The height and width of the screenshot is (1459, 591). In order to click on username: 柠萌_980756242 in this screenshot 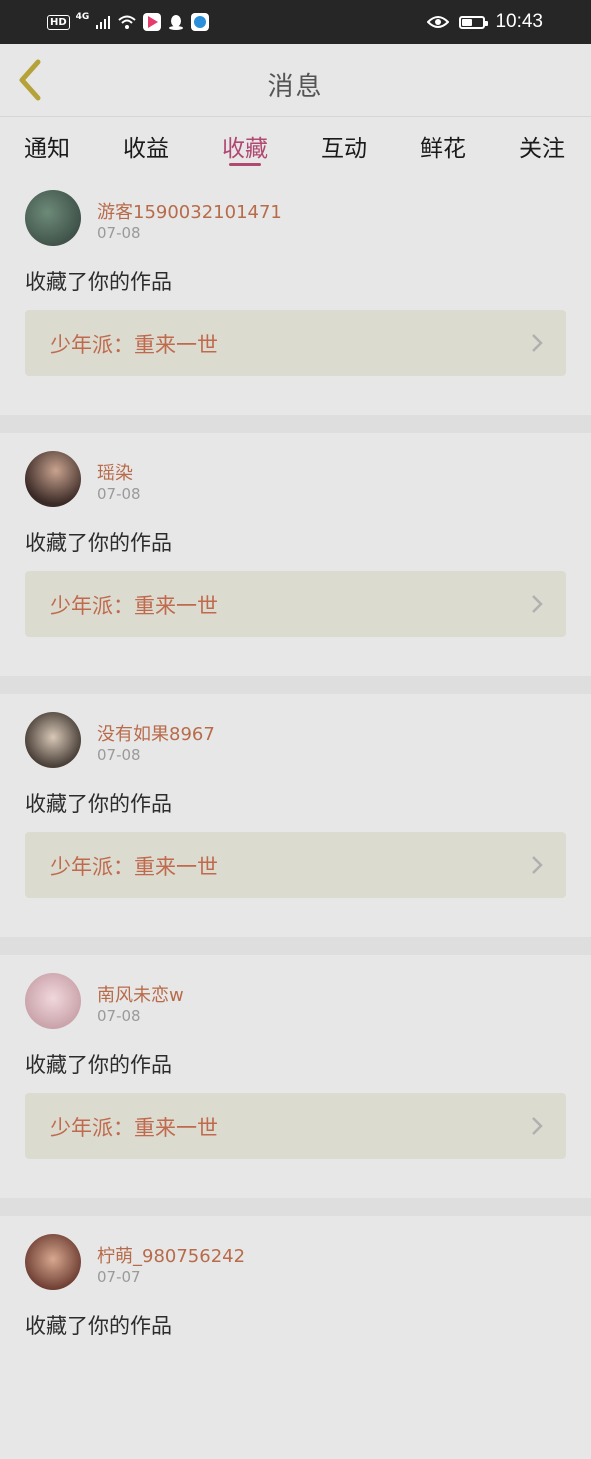, I will do `click(171, 1255)`.